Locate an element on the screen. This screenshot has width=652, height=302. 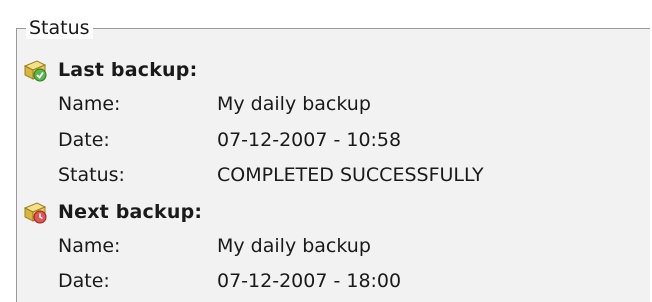
next-backup-header: Next backup: is located at coordinates (112, 212).